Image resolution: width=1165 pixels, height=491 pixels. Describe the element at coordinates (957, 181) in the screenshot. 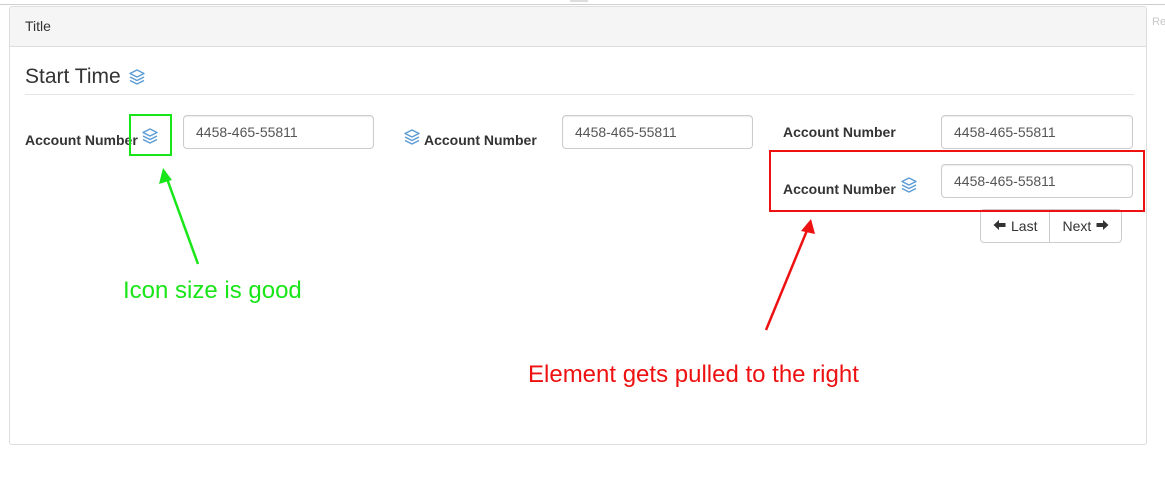

I see `annotation-red-highlight` at that location.